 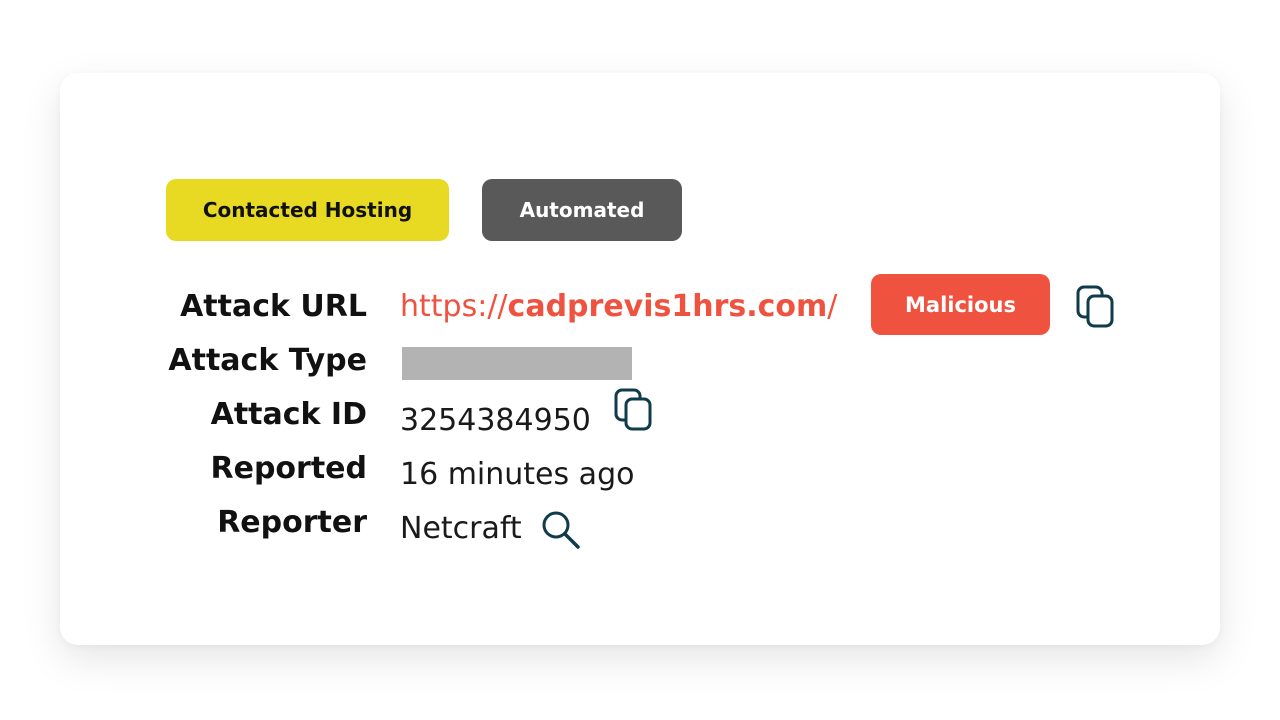 What do you see at coordinates (273, 306) in the screenshot?
I see `attack-url-label: Attack URL` at bounding box center [273, 306].